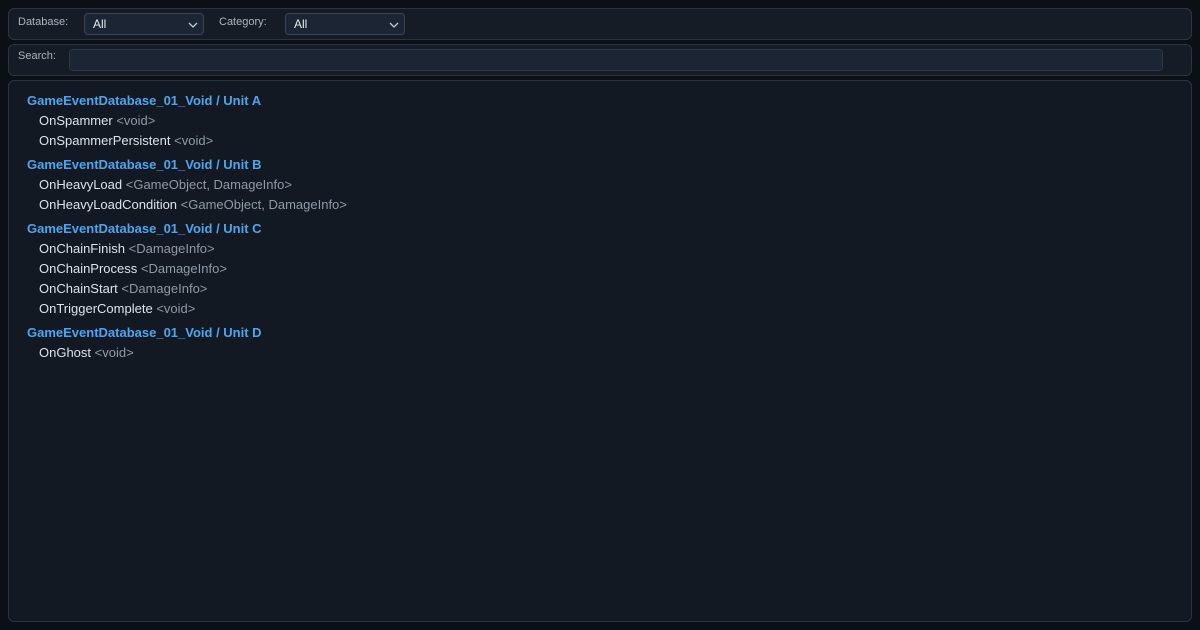  I want to click on event-item: OnChainProcess <DamageInfo>, so click(600, 269).